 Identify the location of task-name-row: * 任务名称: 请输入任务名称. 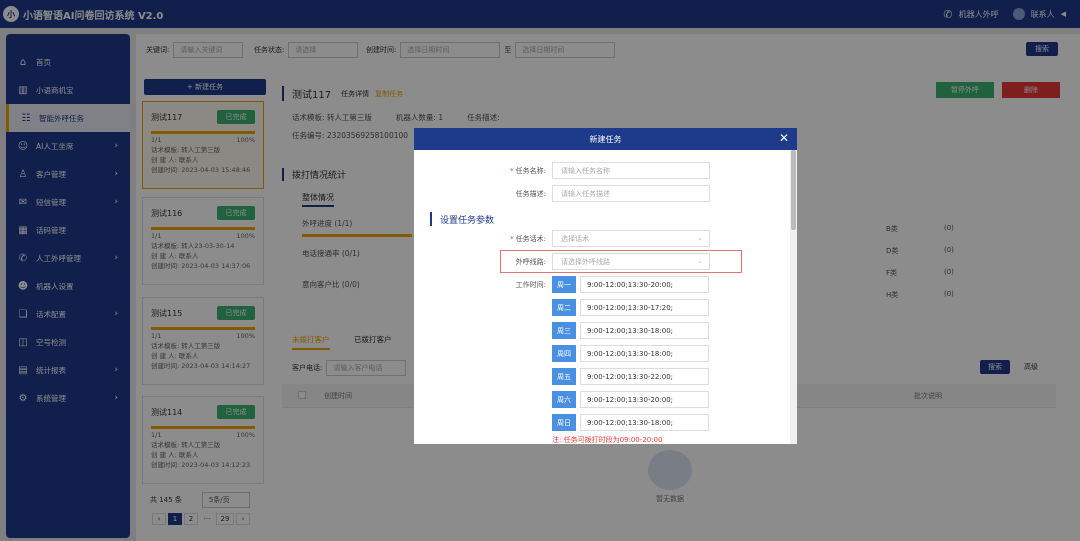
(586, 170).